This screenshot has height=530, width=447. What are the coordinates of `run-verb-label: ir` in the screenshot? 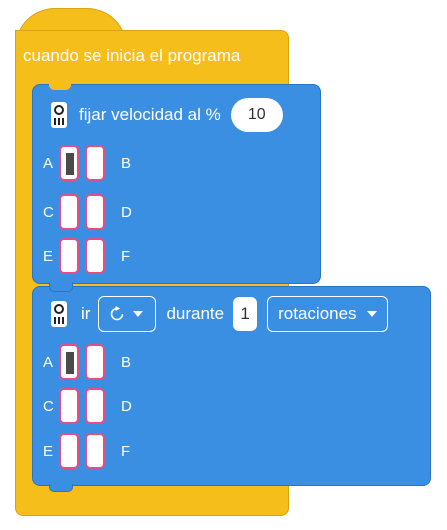 It's located at (86, 313).